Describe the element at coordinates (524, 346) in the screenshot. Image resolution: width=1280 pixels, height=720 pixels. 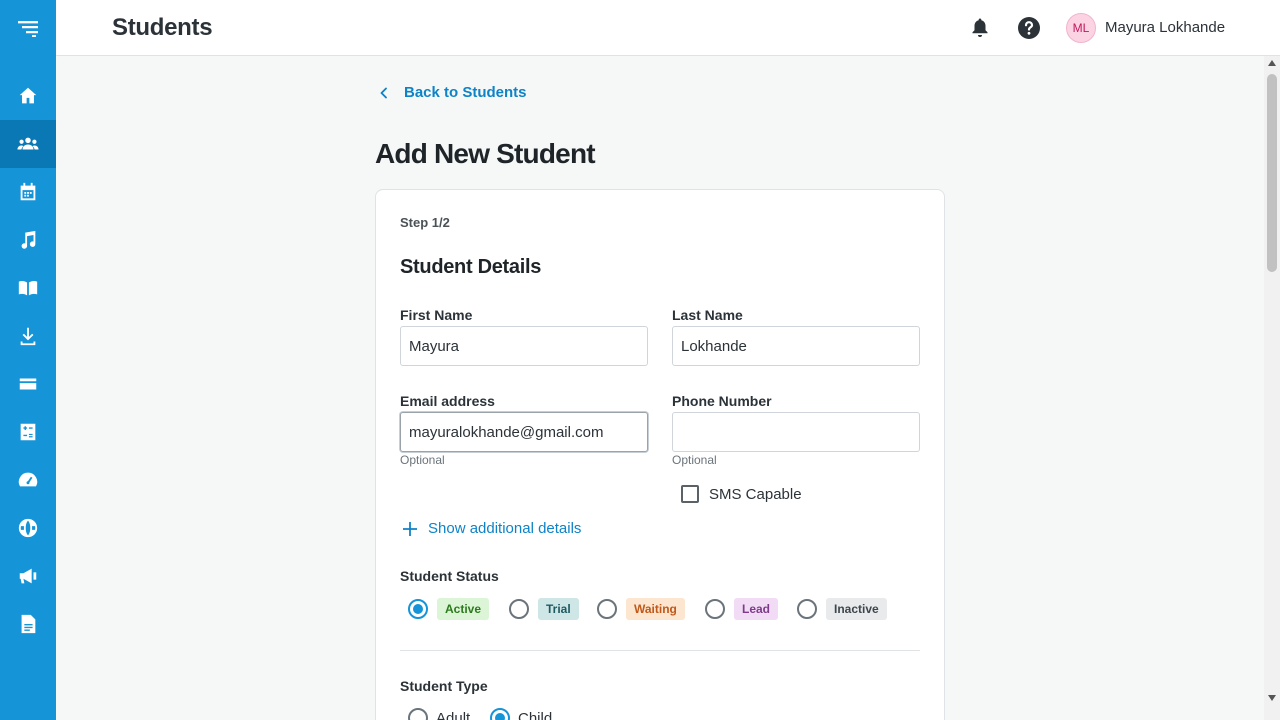
I see `first-name-field` at that location.